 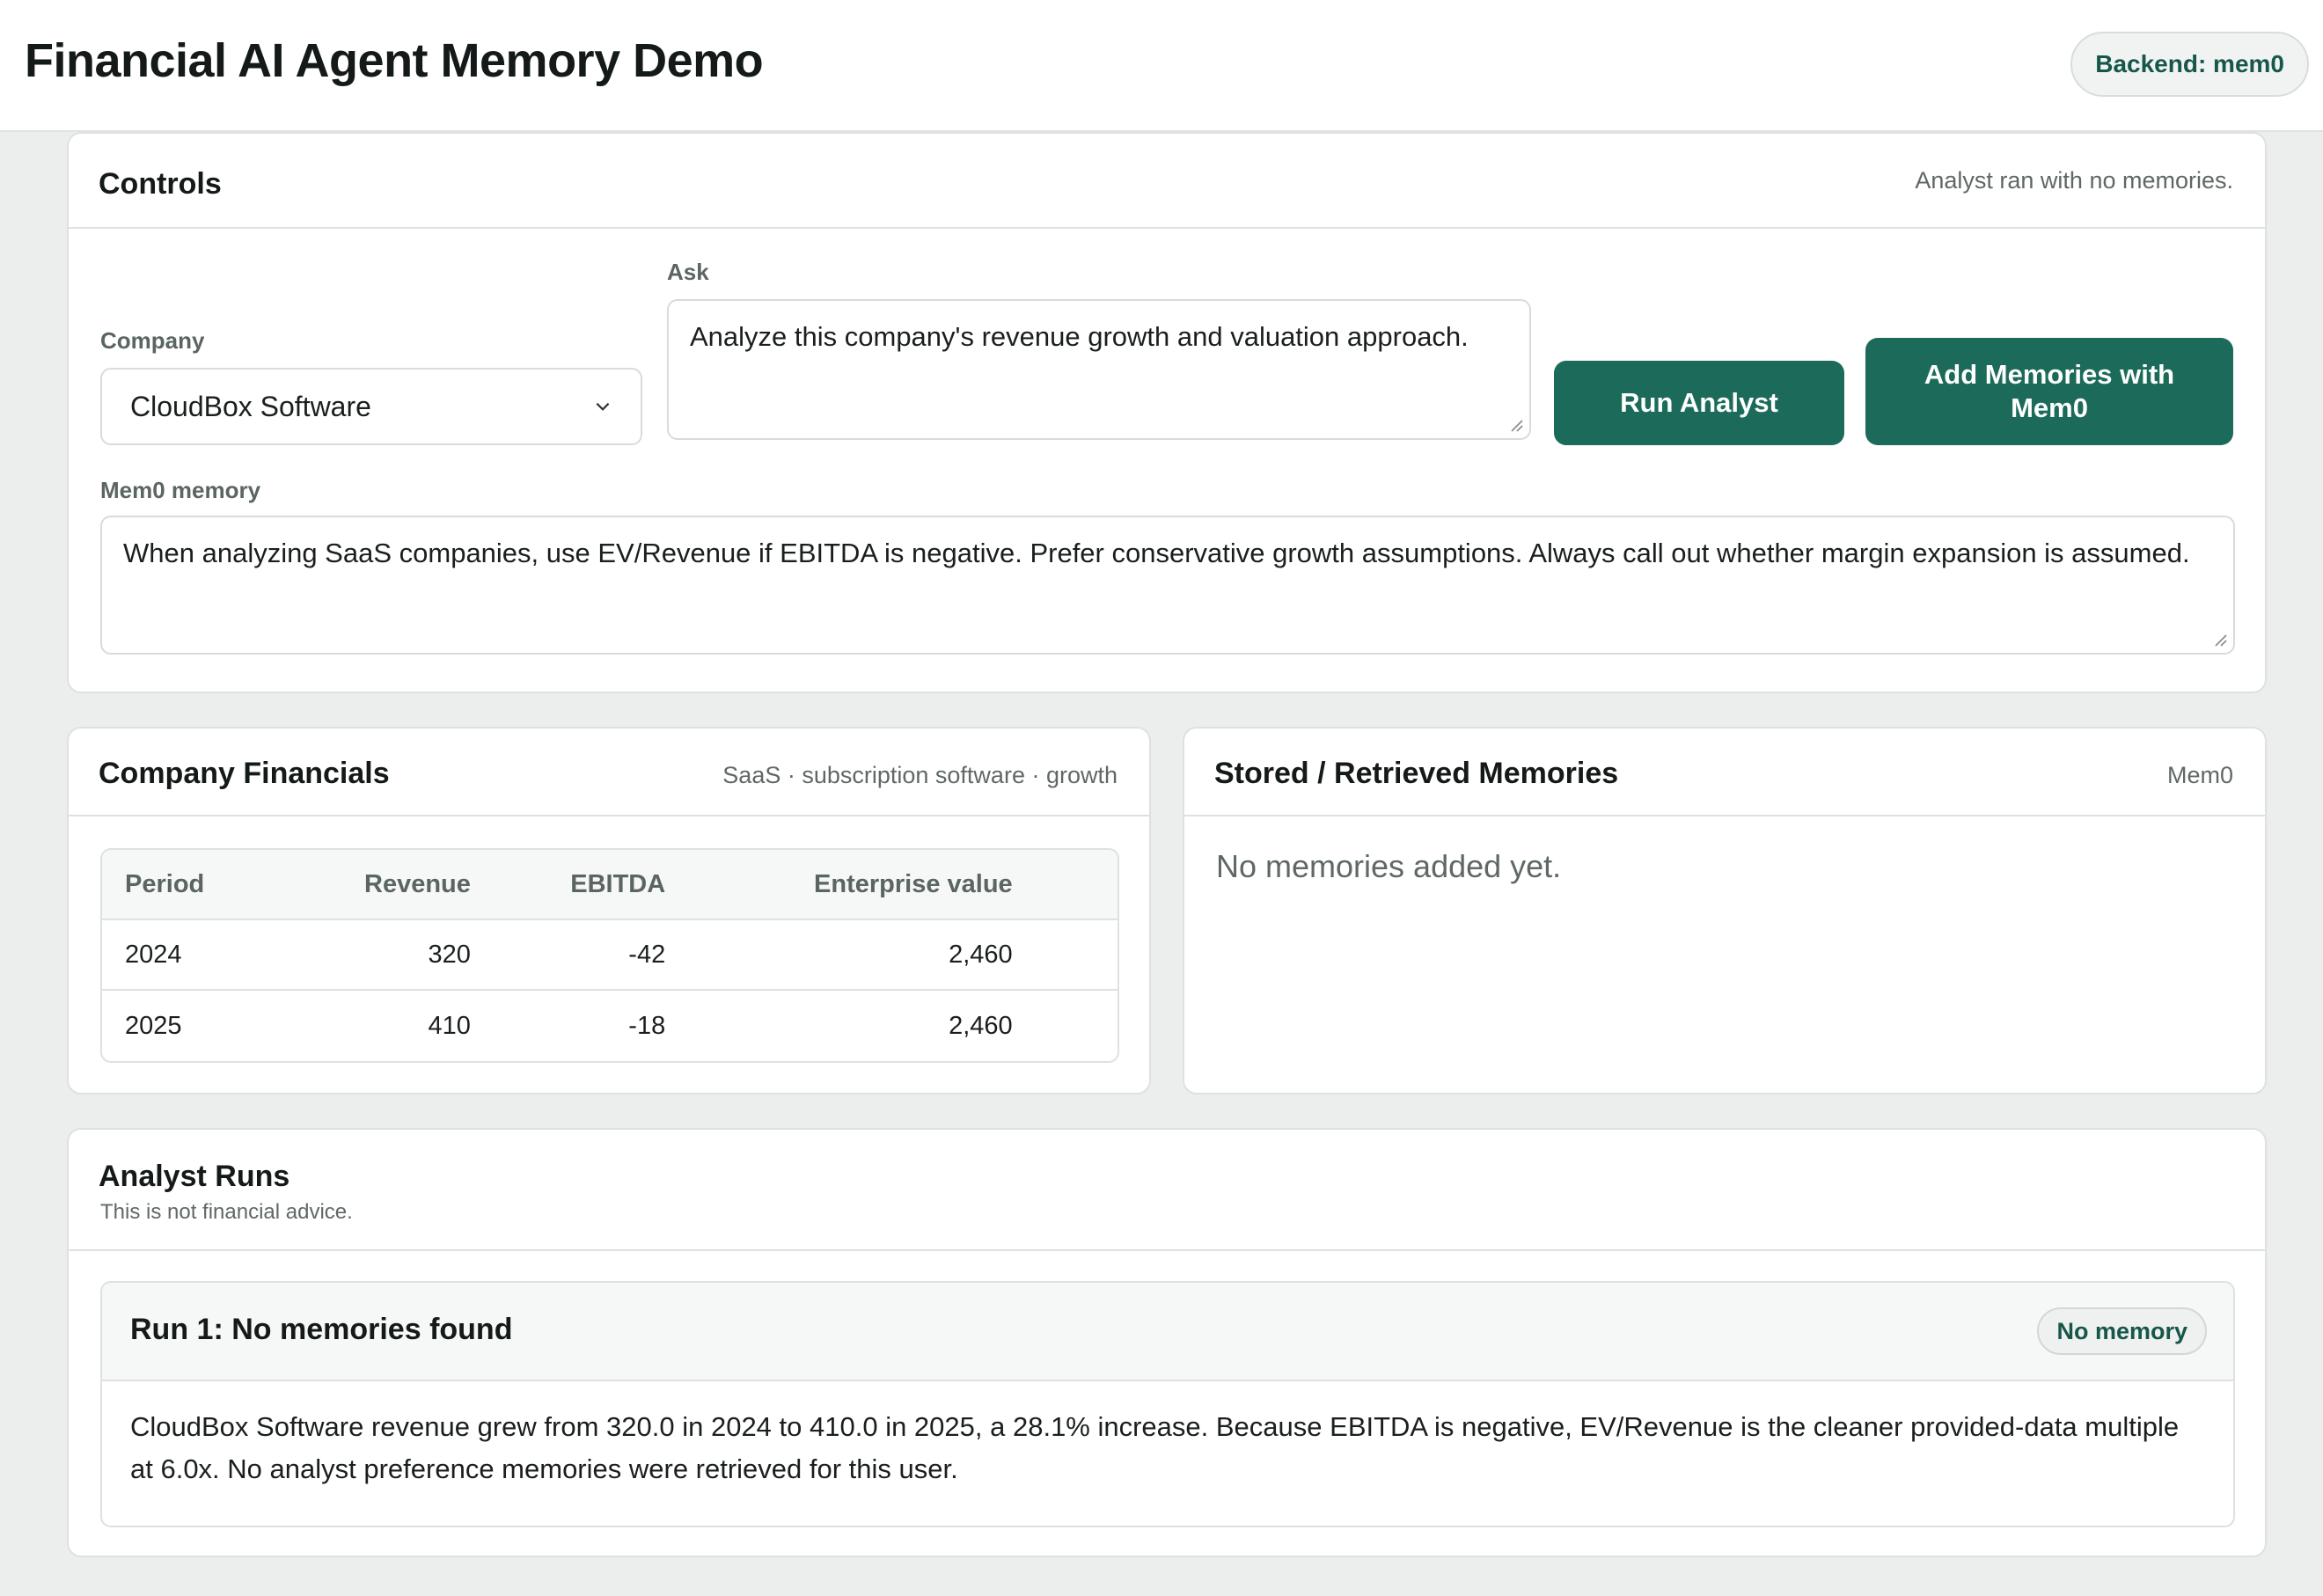 What do you see at coordinates (180, 490) in the screenshot?
I see `memory-label: Mem0 memory` at bounding box center [180, 490].